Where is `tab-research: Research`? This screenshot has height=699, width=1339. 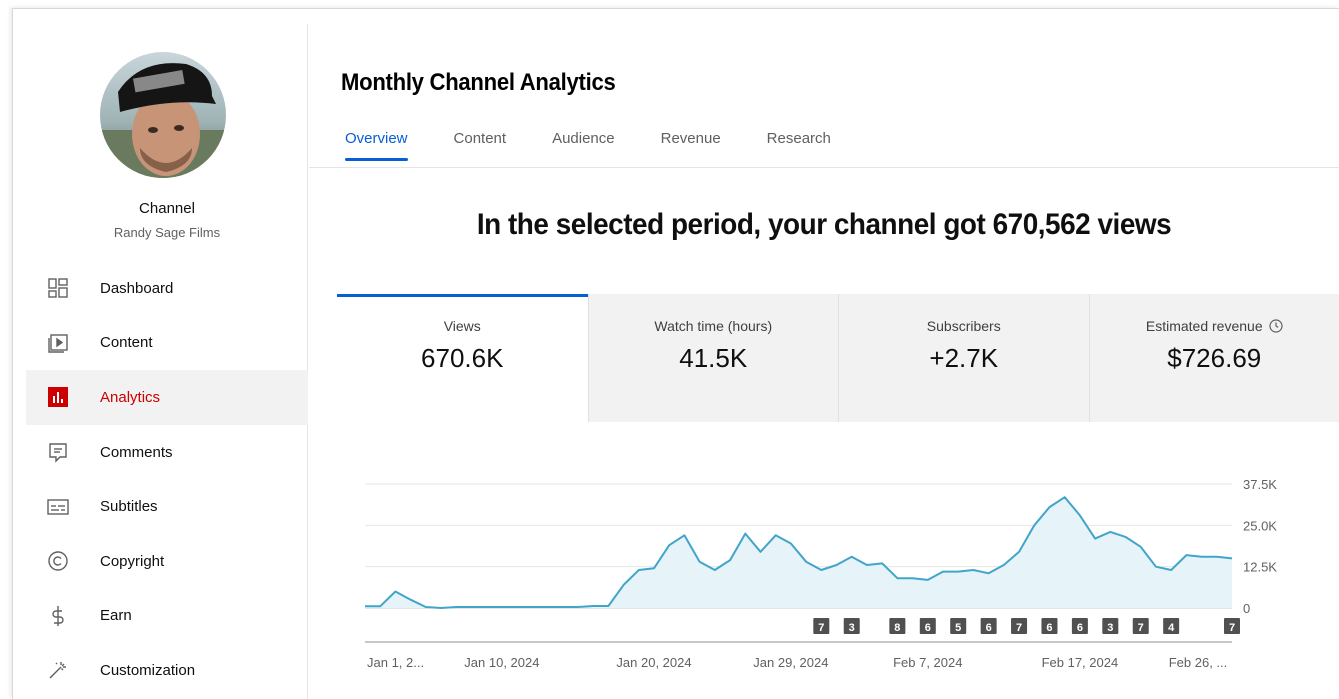 tab-research: Research is located at coordinates (799, 145).